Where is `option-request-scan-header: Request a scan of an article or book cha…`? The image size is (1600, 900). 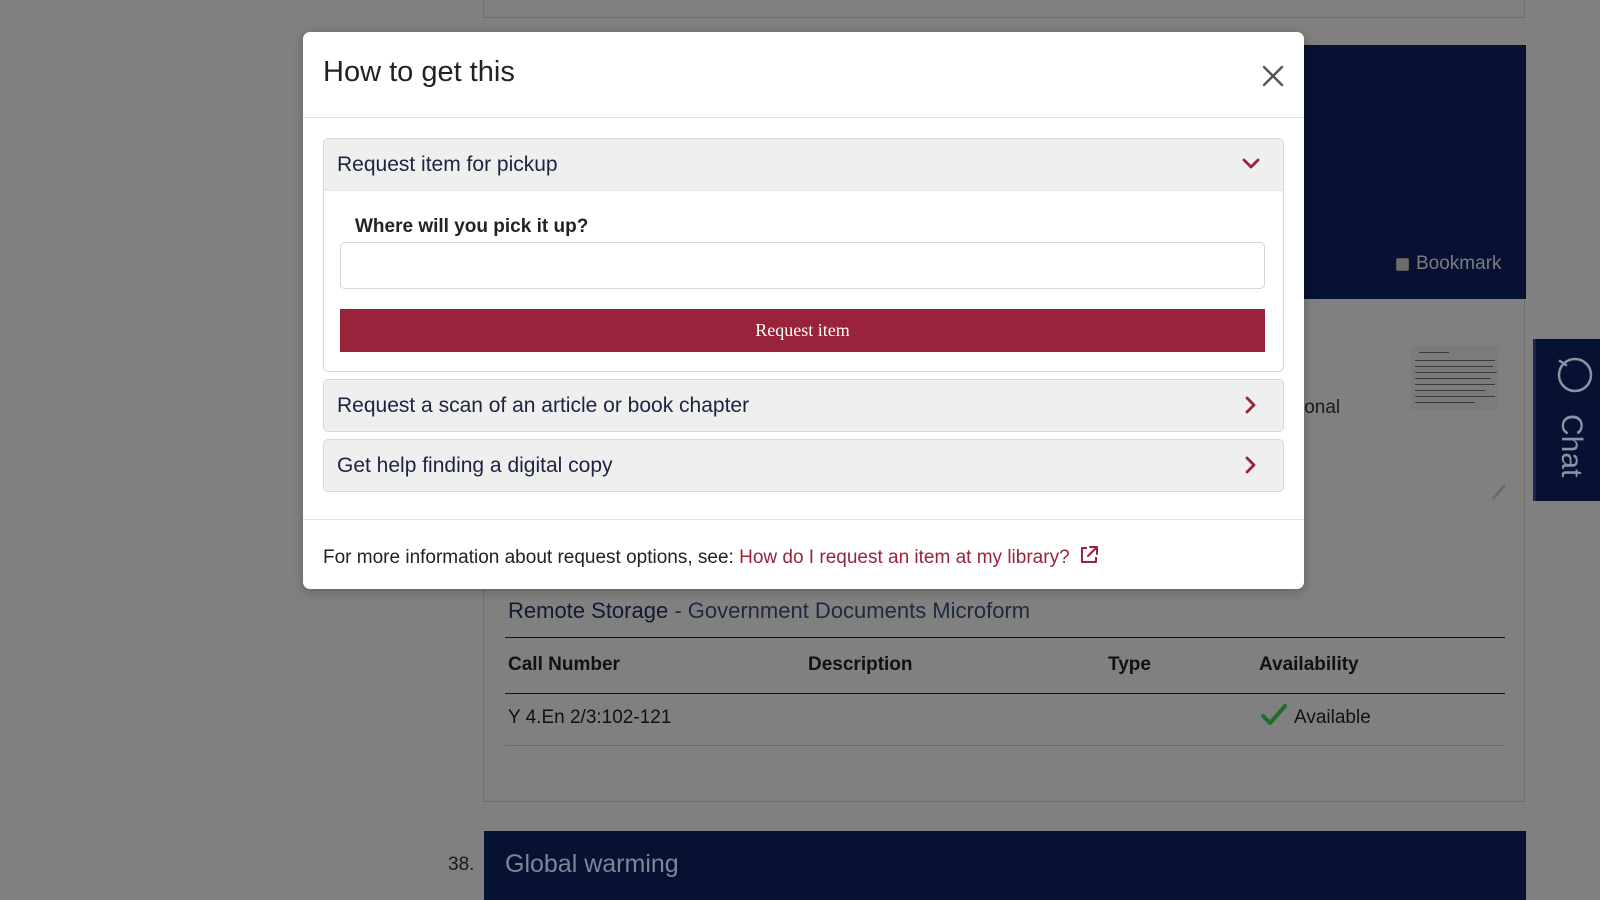
option-request-scan-header: Request a scan of an article or book cha… is located at coordinates (803, 405).